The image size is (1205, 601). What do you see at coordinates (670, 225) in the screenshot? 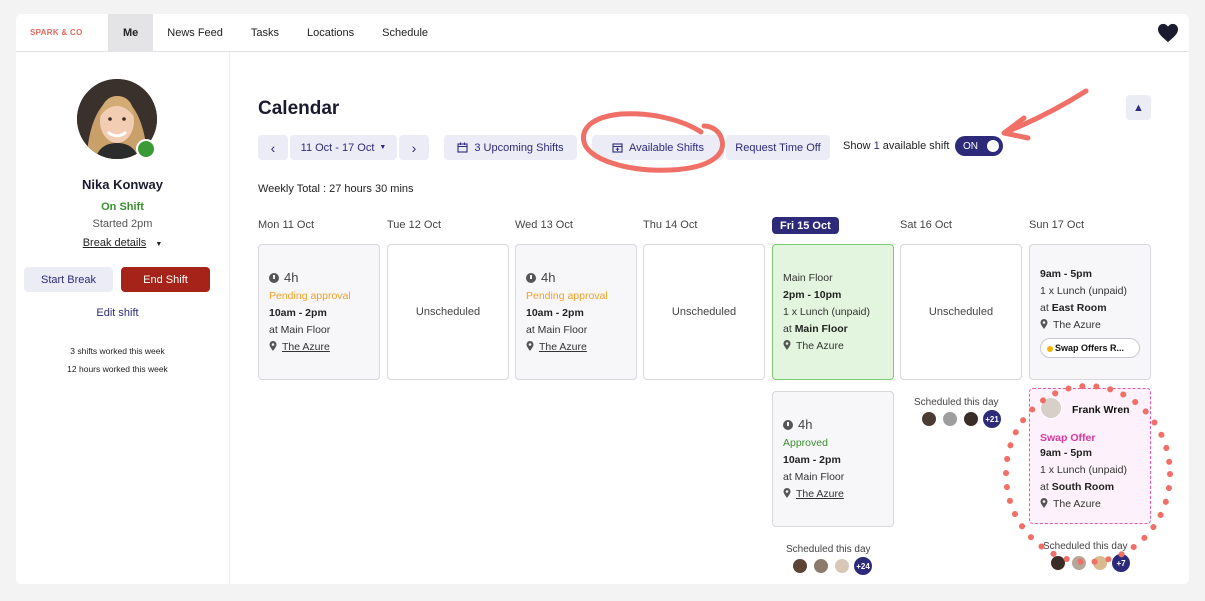
I see `day-header-thu: Thu 14 Oct` at bounding box center [670, 225].